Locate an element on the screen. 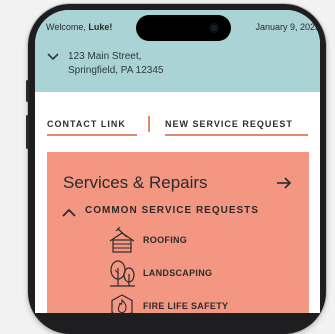 The width and height of the screenshot is (335, 334). panel-title: Services & Repairs is located at coordinates (135, 183).